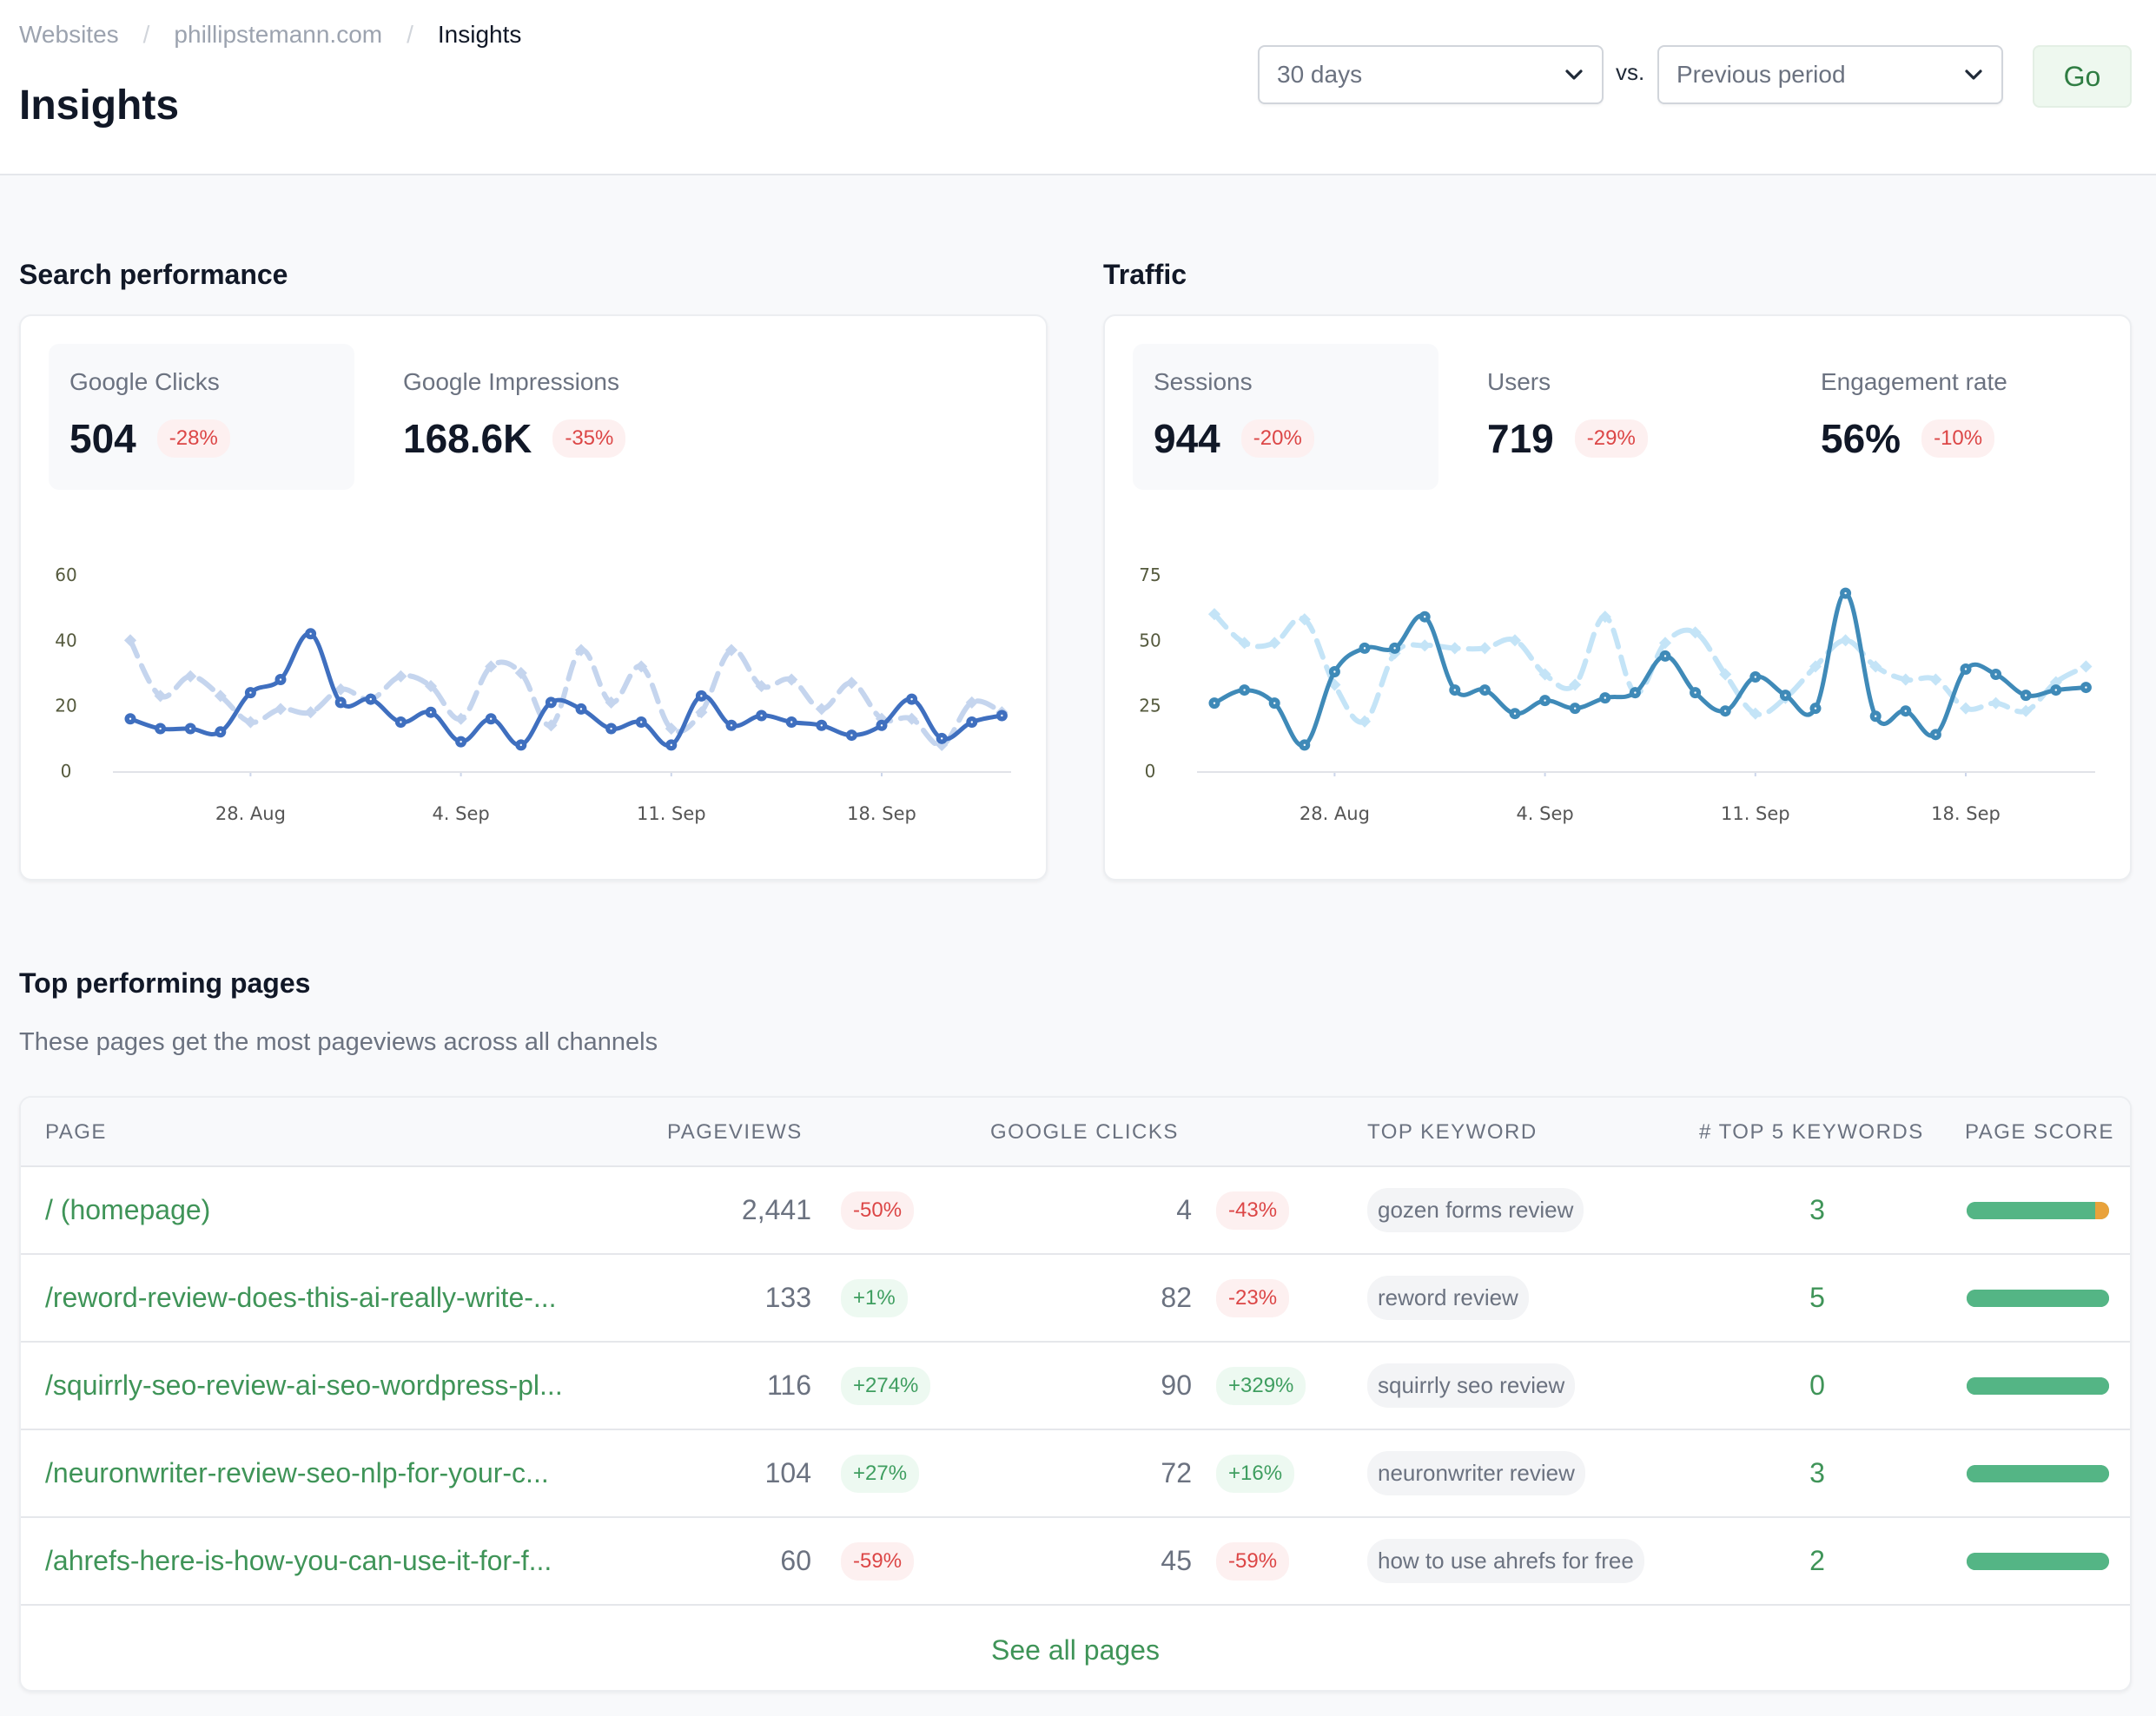 The height and width of the screenshot is (1716, 2156). I want to click on clicks-change-badge: -23%, so click(1253, 1298).